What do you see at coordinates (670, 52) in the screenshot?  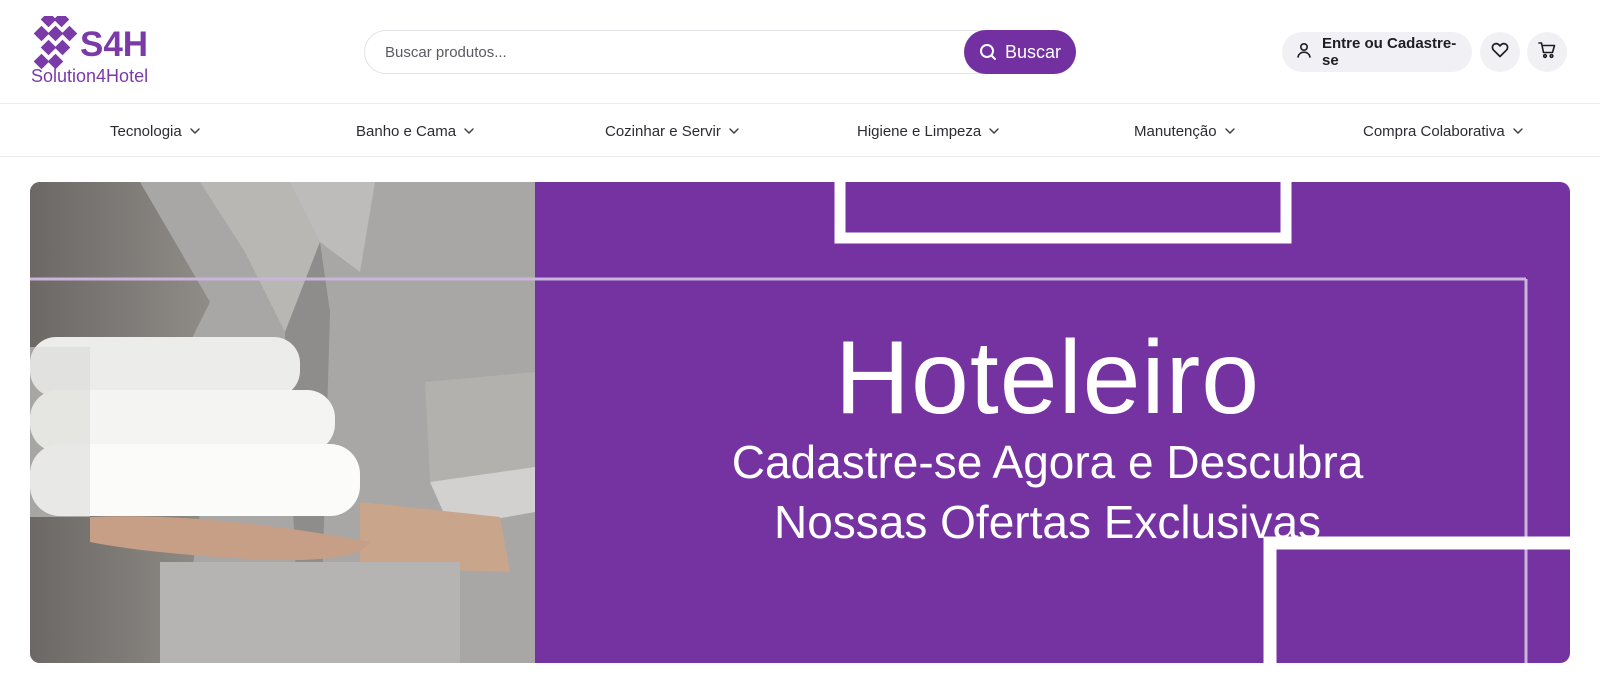 I see `search-input` at bounding box center [670, 52].